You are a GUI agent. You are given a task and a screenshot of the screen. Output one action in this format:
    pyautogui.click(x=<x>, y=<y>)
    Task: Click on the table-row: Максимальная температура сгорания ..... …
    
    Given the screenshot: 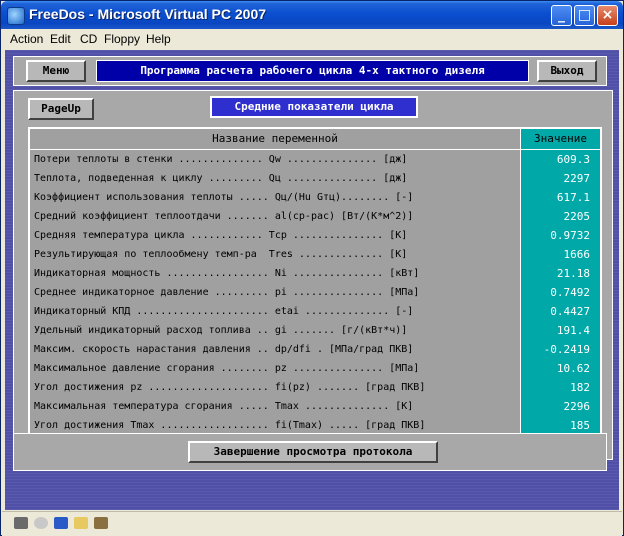 What is the action you would take?
    pyautogui.click(x=315, y=406)
    